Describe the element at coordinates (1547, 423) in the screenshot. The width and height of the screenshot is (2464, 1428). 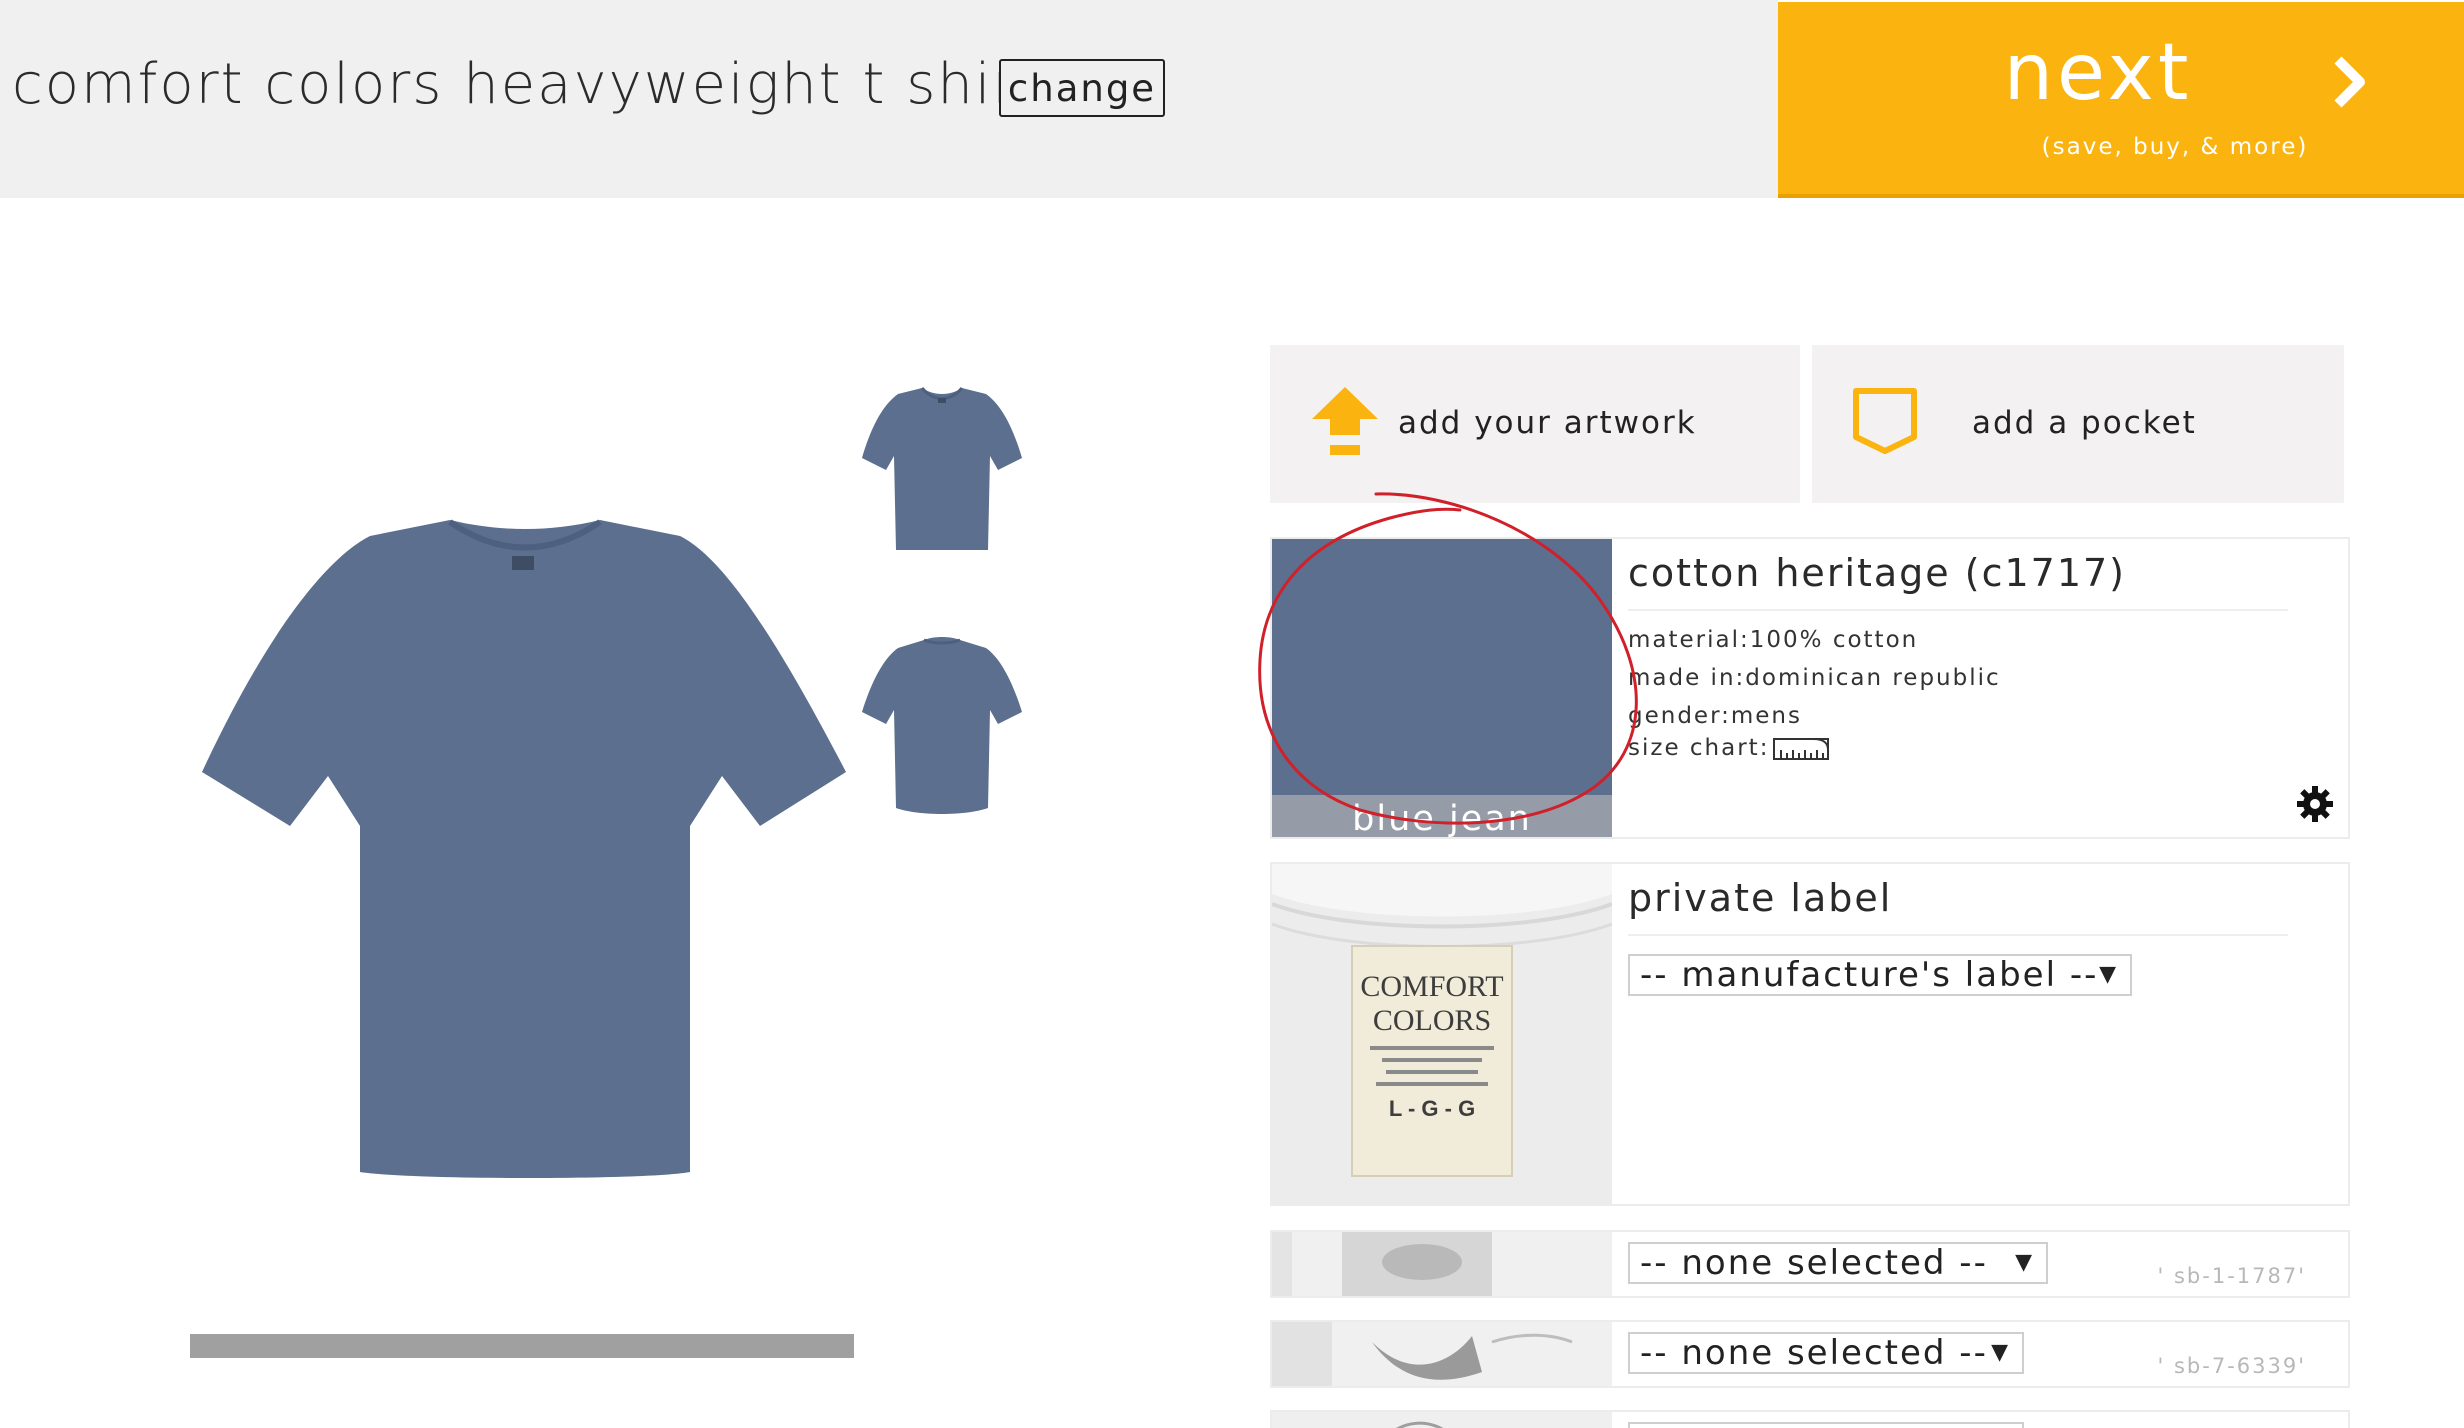
I see `add-artwork-label: add your artwork` at that location.